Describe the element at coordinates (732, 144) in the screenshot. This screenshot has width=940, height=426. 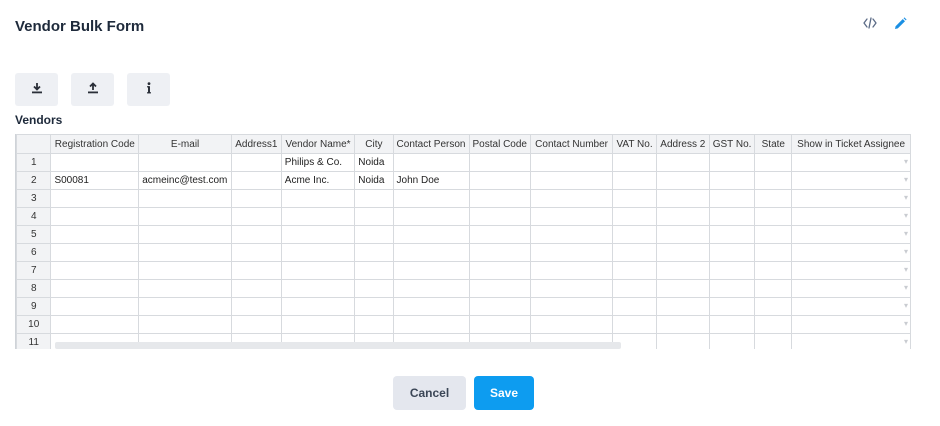
I see `column-header: GST No.` at that location.